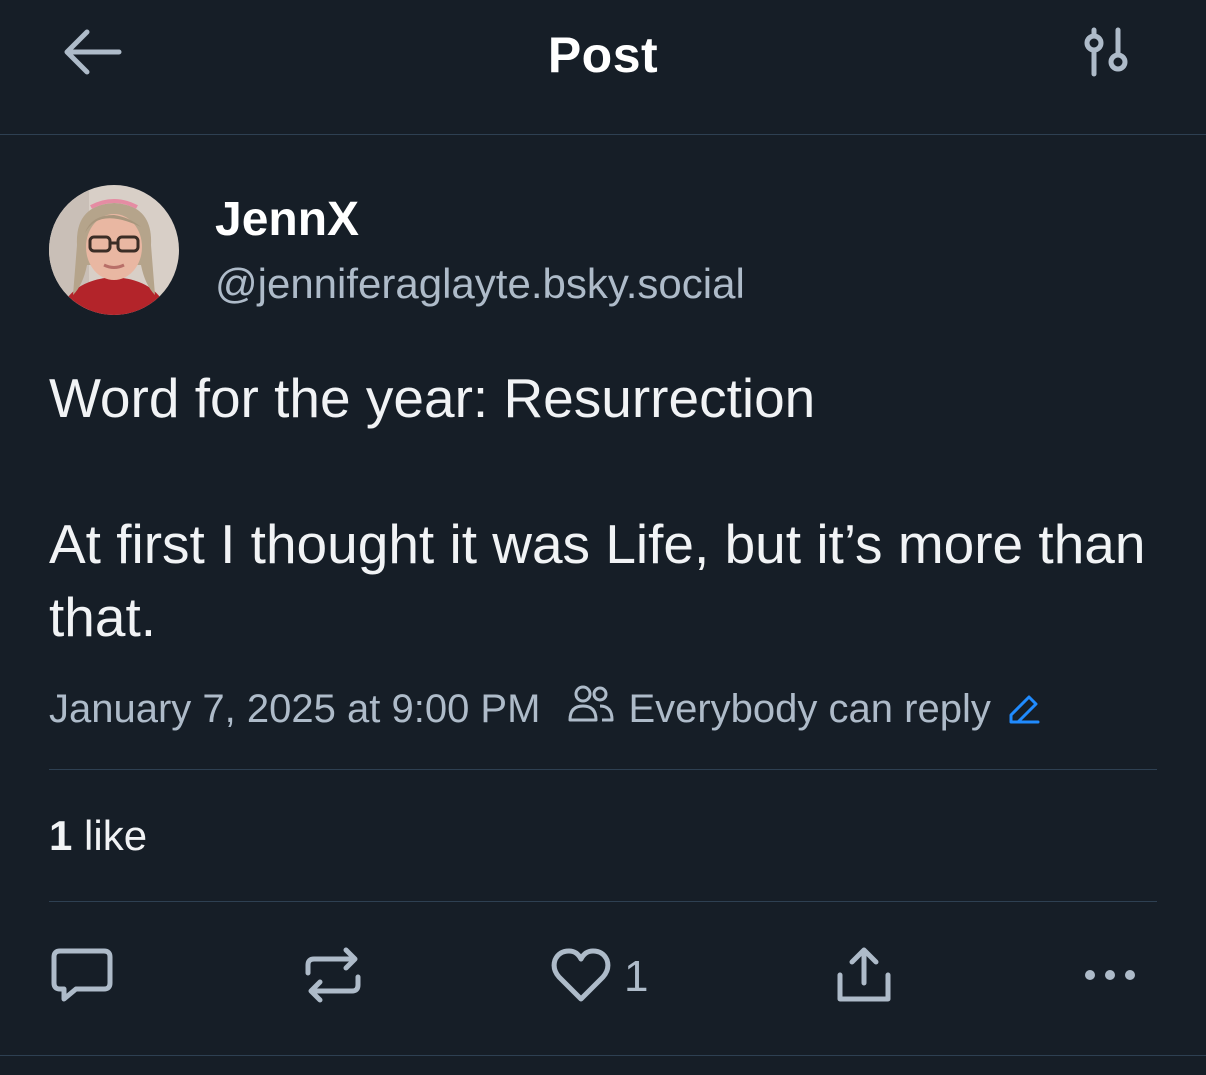 Image resolution: width=1206 pixels, height=1075 pixels. What do you see at coordinates (480, 284) in the screenshot?
I see `author-handle: @jenniferaglayte.bsky.social` at bounding box center [480, 284].